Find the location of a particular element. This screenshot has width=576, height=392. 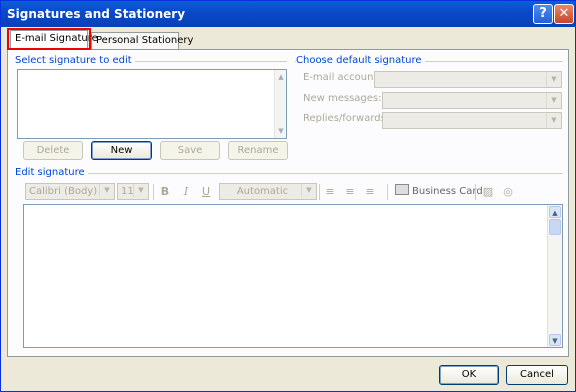

font-size-value: 11 is located at coordinates (127, 191).